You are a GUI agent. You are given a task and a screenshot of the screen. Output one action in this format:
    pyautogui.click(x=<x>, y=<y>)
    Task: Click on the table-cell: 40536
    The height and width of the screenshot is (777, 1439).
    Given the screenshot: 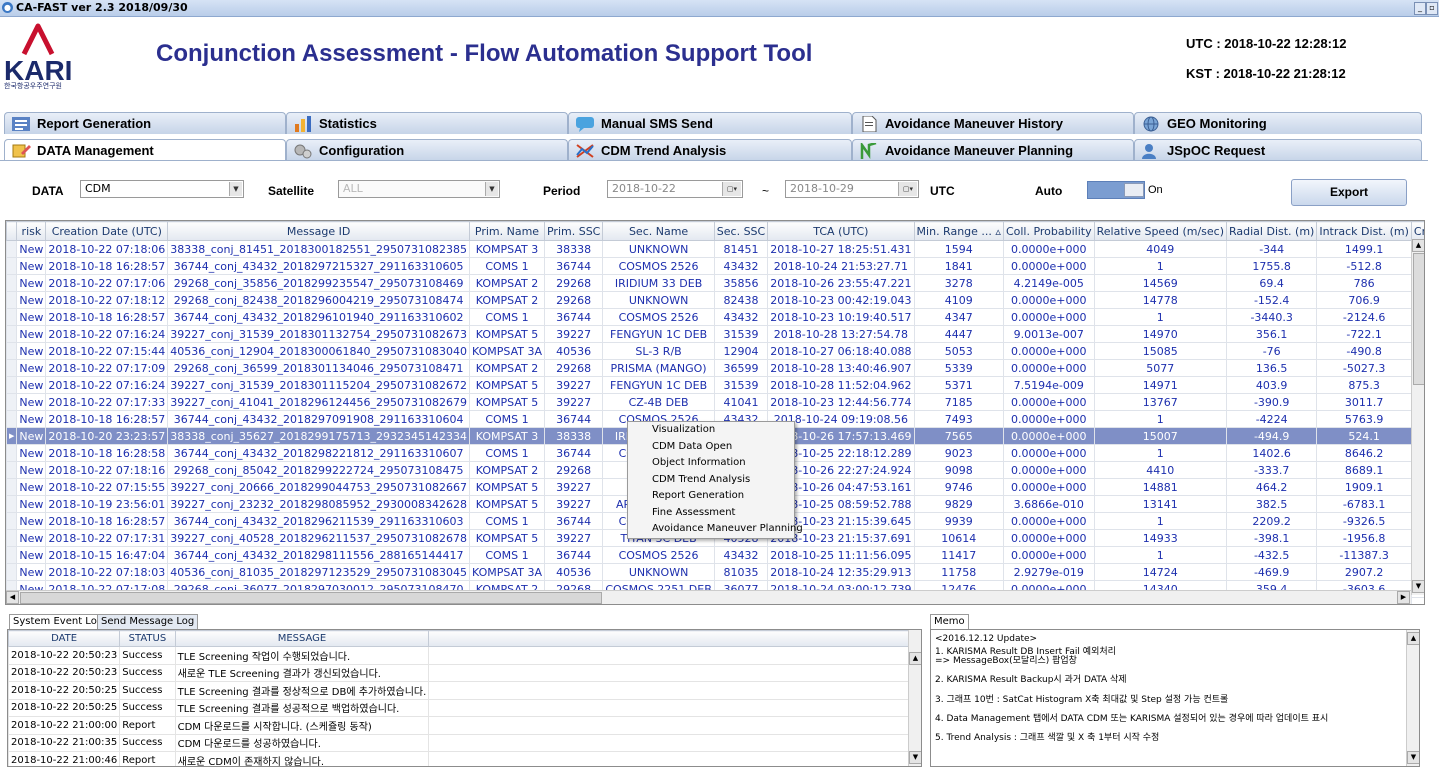 What is the action you would take?
    pyautogui.click(x=573, y=572)
    